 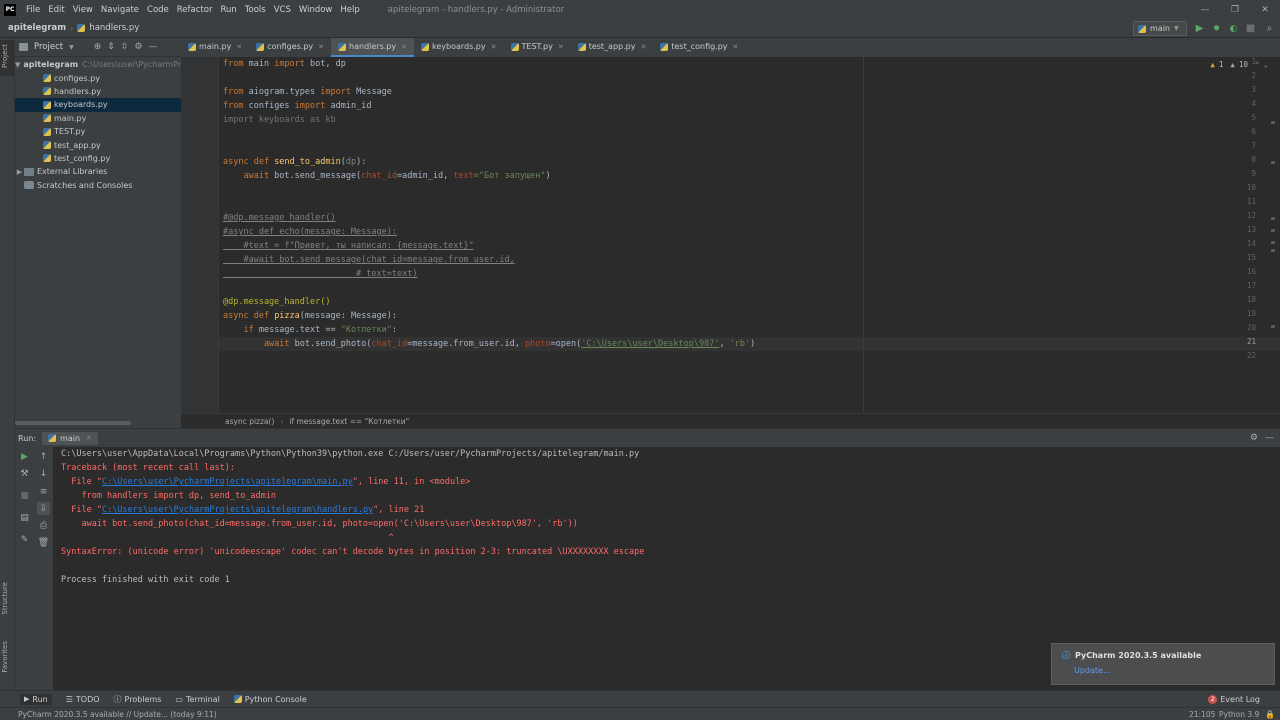 What do you see at coordinates (270, 699) in the screenshot?
I see `python-console-tool-button: Python Console` at bounding box center [270, 699].